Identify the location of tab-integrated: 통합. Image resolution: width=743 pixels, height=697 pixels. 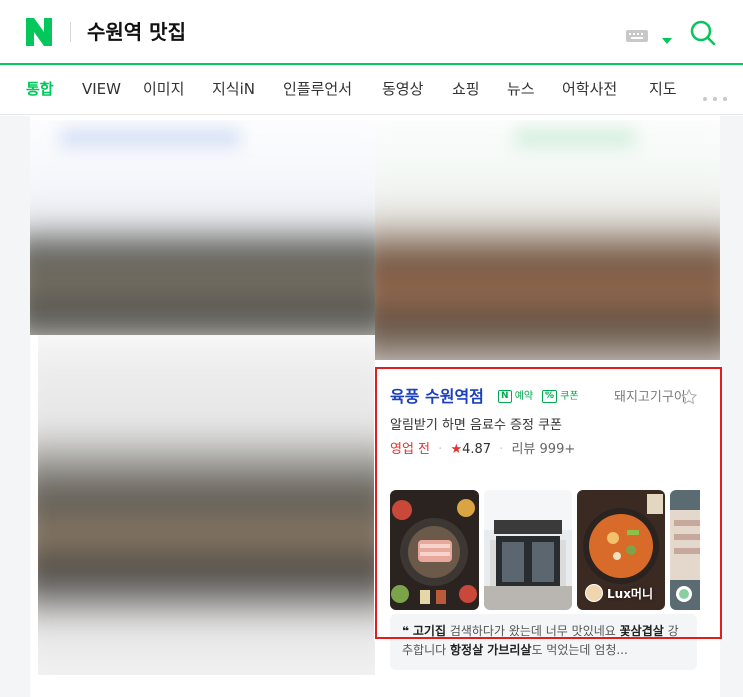
(40, 89).